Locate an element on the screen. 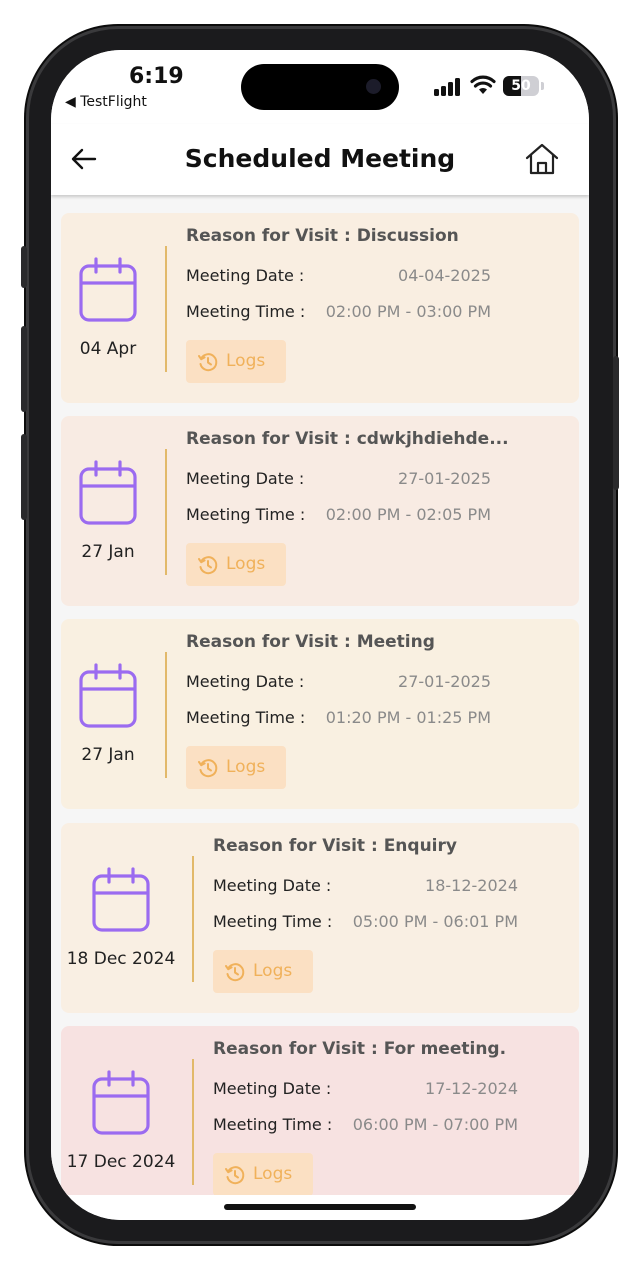  meeting-date-label: 04 Apr is located at coordinates (108, 349).